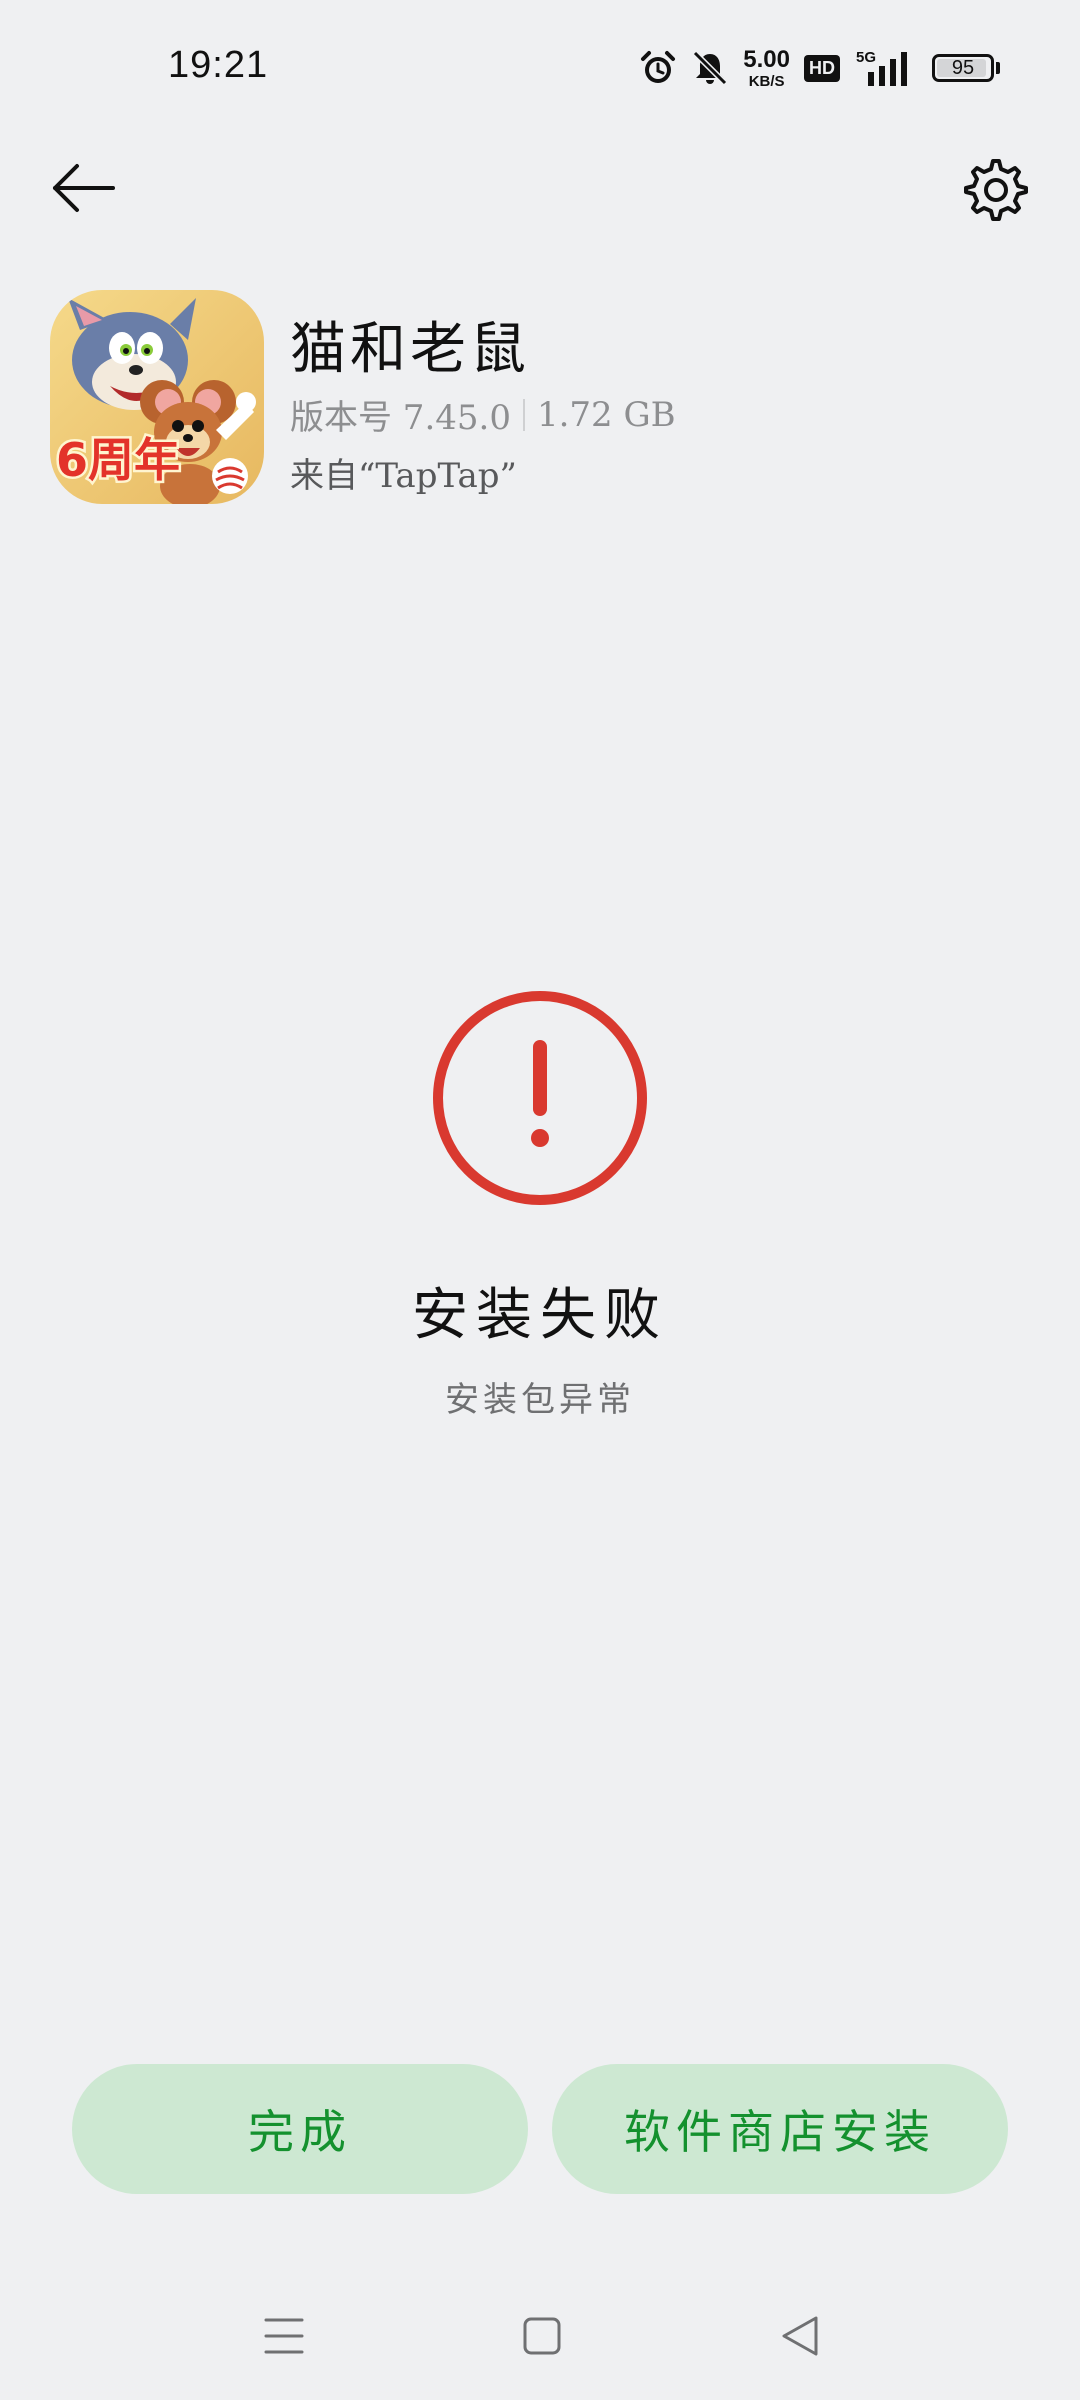  I want to click on battery-indicator: 95, so click(966, 68).